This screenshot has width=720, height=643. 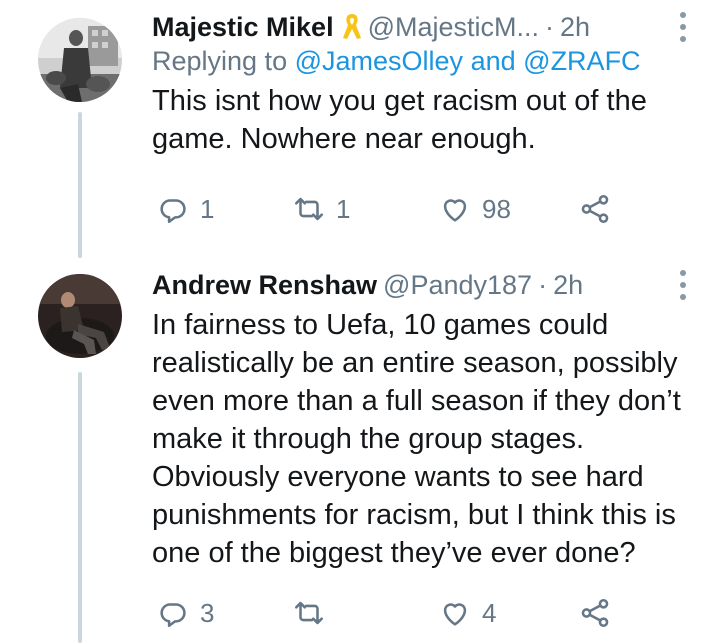 What do you see at coordinates (207, 208) in the screenshot?
I see `reply-count: 1` at bounding box center [207, 208].